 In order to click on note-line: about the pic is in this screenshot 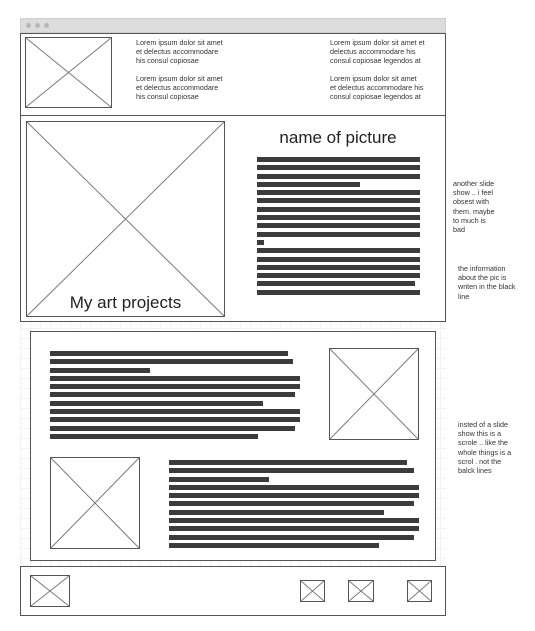, I will do `click(482, 278)`.